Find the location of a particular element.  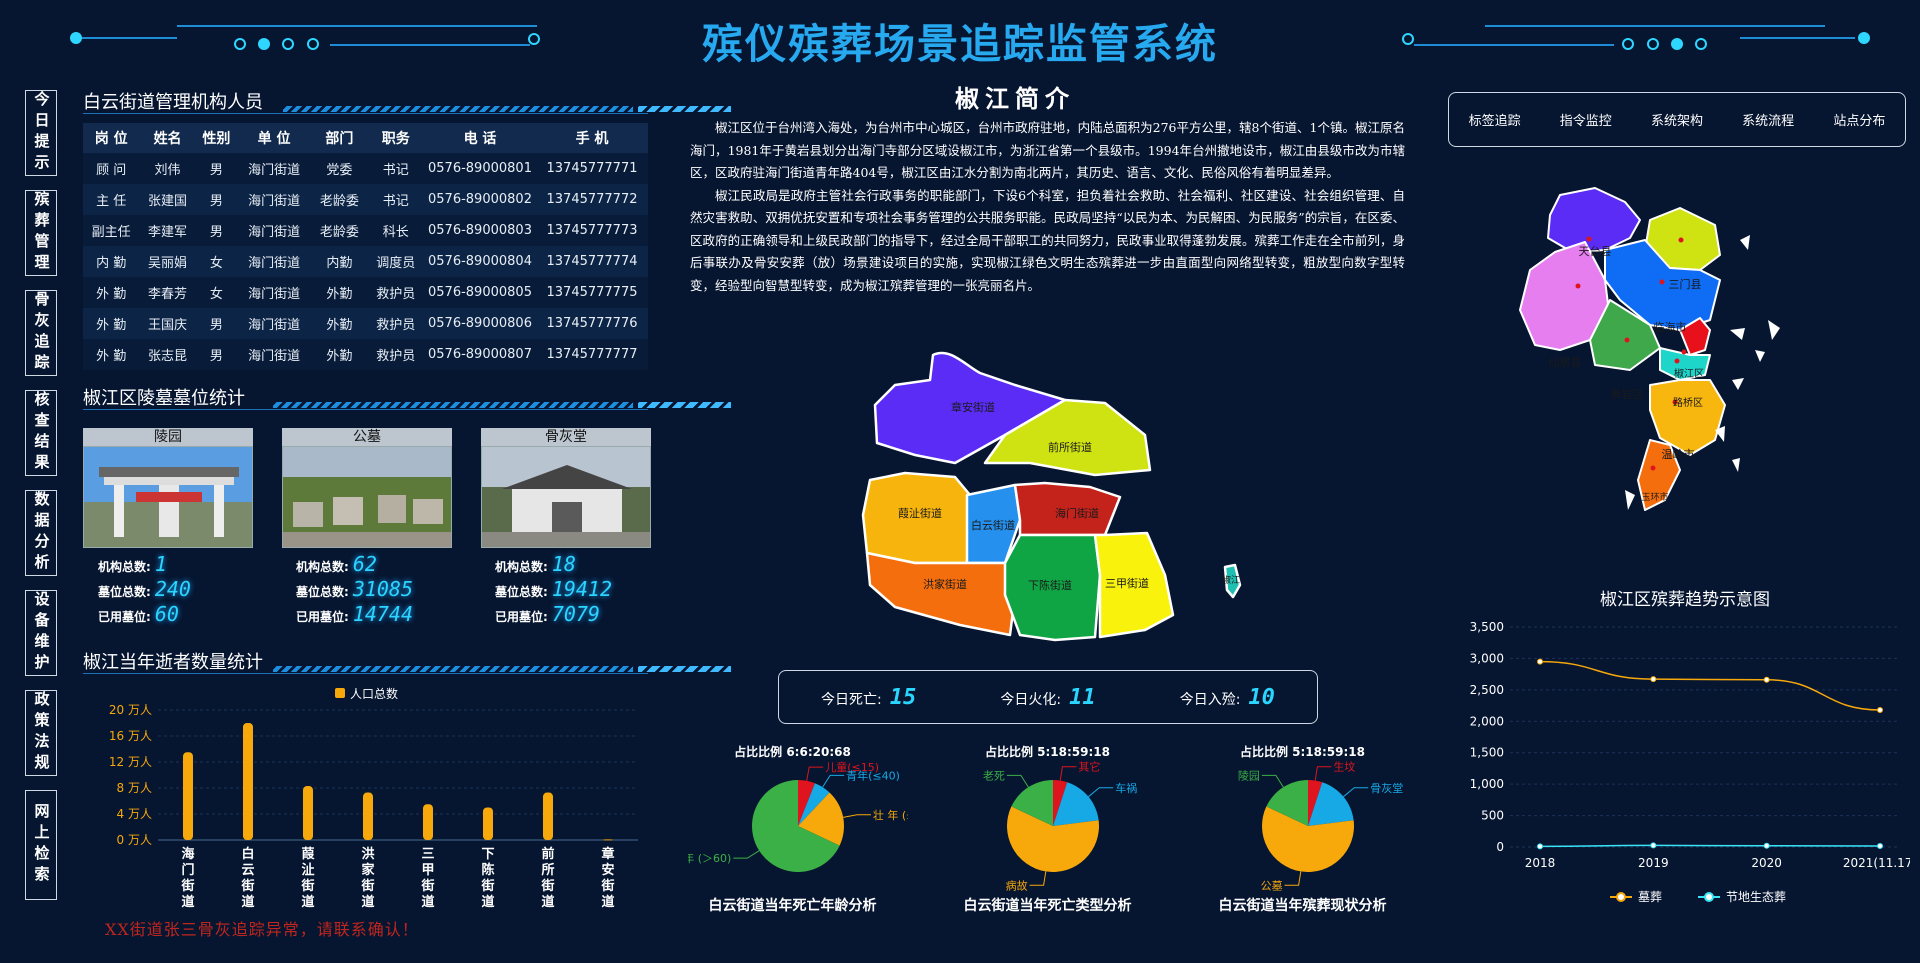

x-tick-label: 所 is located at coordinates (547, 870).